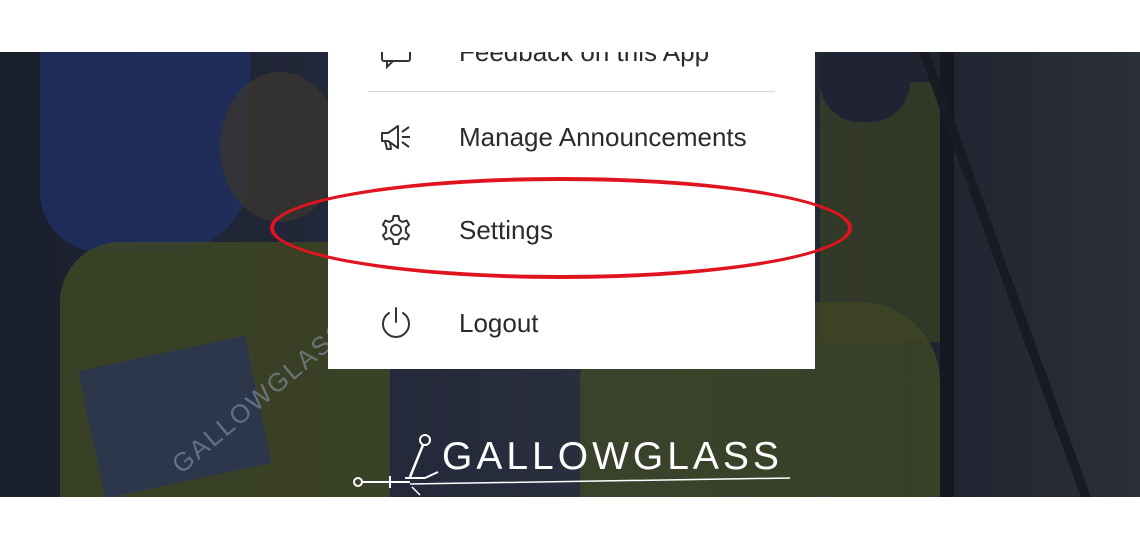  Describe the element at coordinates (603, 136) in the screenshot. I see `menu-item-manage-announcements-label: Manage Announcements` at that location.